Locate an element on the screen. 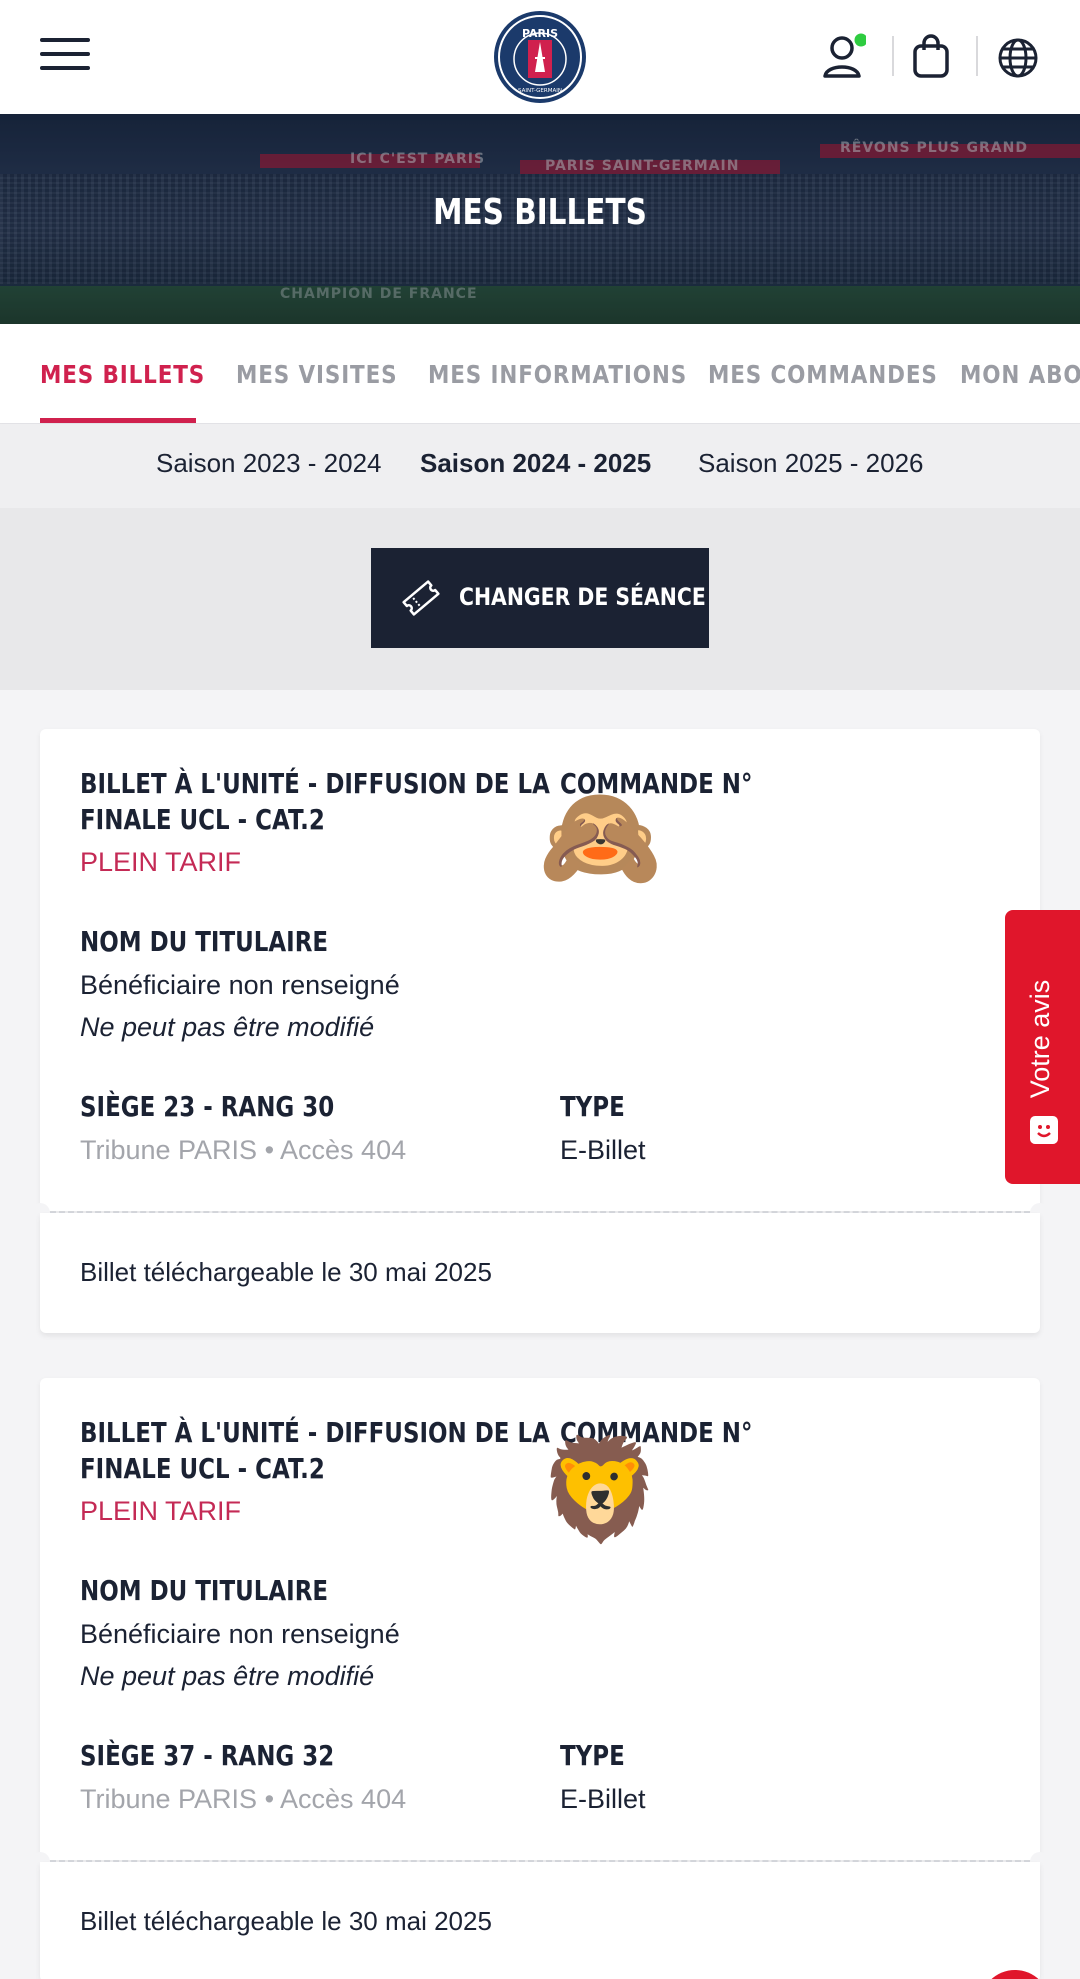 The height and width of the screenshot is (1979, 1080). feedback-label: Votre avis is located at coordinates (1040, 1039).